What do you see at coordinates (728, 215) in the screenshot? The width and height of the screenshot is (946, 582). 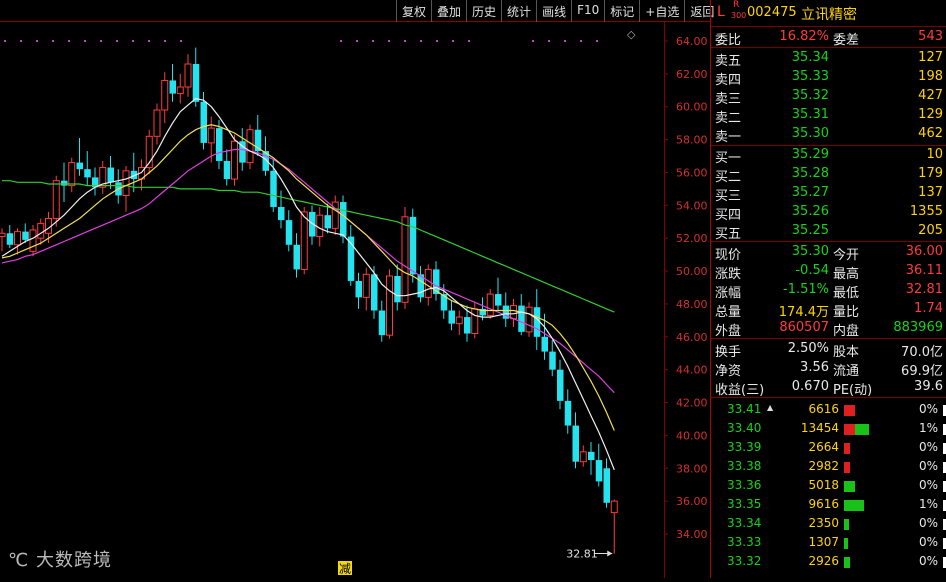 I see `bids-label: 买四` at bounding box center [728, 215].